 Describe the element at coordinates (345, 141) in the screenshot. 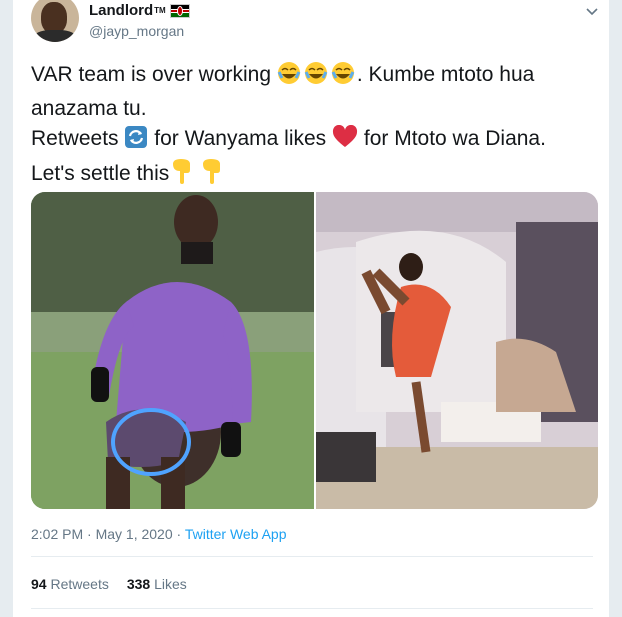

I see `heart-icon` at that location.